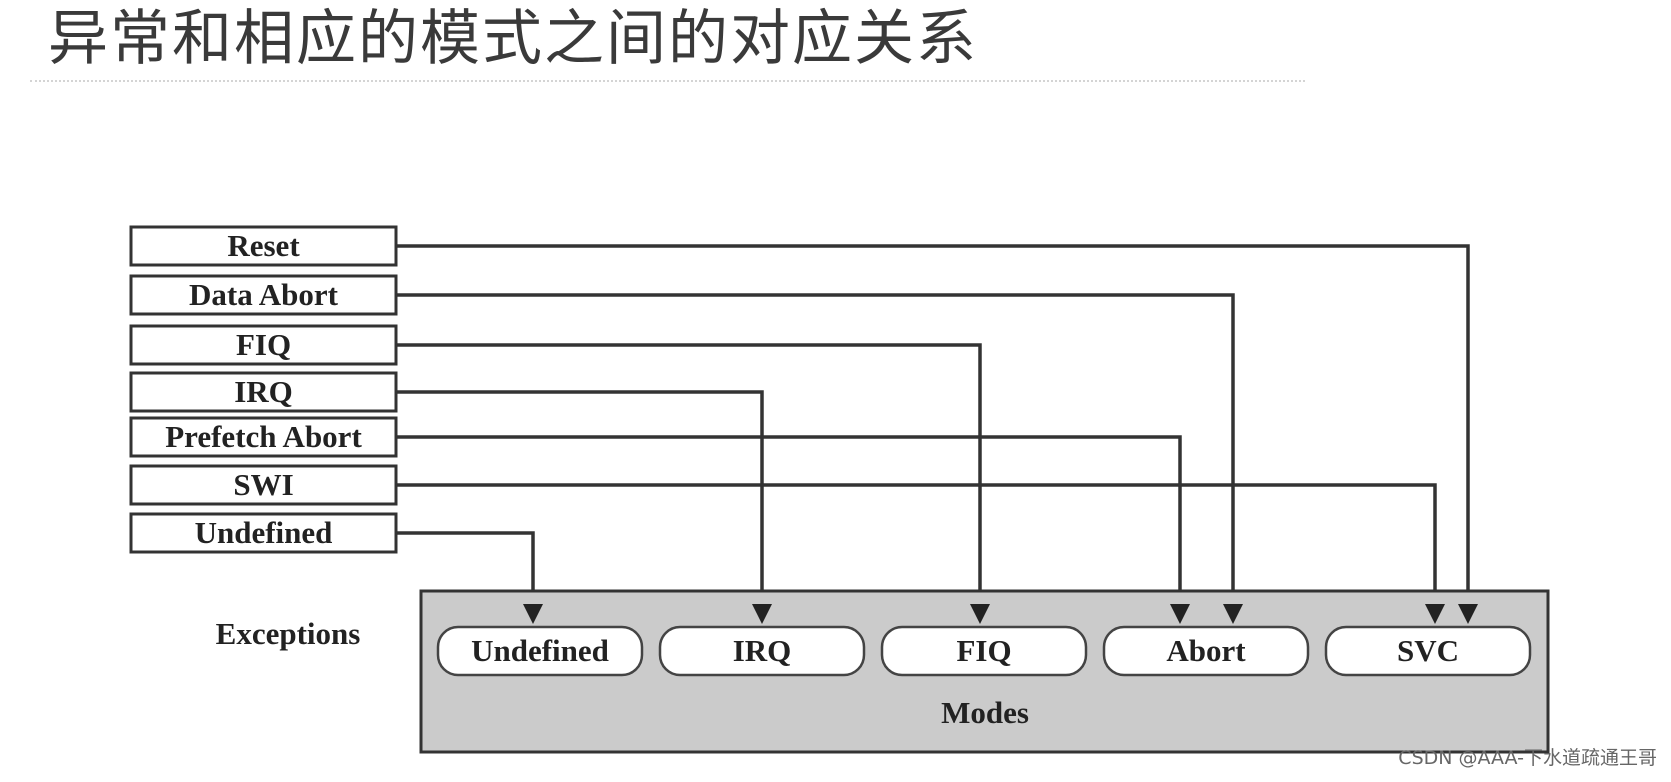 This screenshot has width=1671, height=782. Describe the element at coordinates (1527, 758) in the screenshot. I see `watermark: CSDN @AAA-下水道疏通王哥` at that location.